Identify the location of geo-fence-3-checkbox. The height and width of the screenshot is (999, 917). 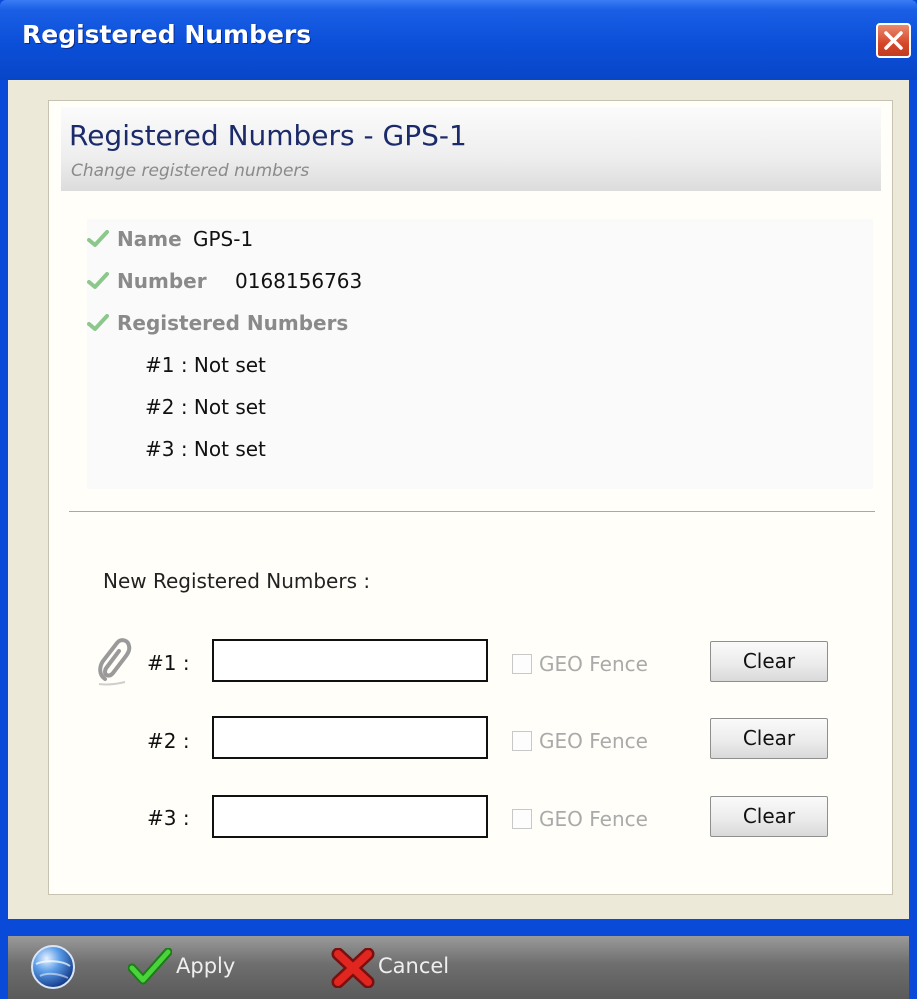
(522, 819).